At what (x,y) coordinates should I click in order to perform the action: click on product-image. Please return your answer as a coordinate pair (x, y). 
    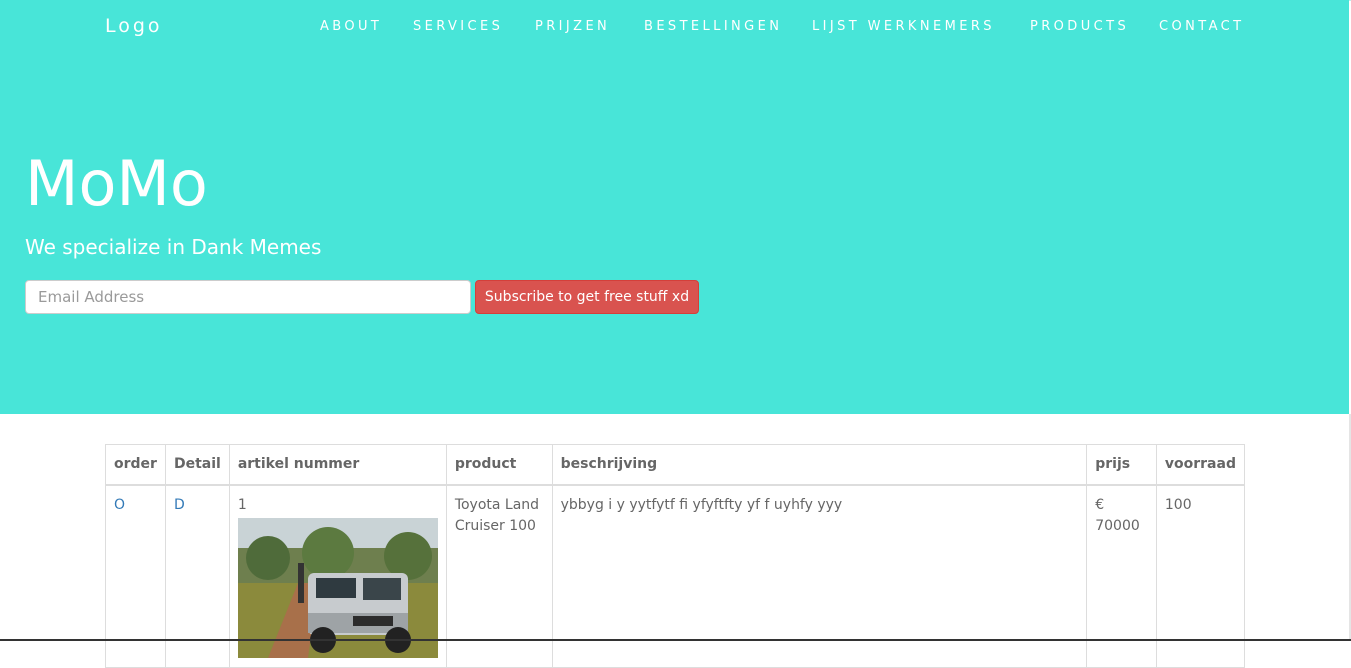
    Looking at the image, I should click on (337, 588).